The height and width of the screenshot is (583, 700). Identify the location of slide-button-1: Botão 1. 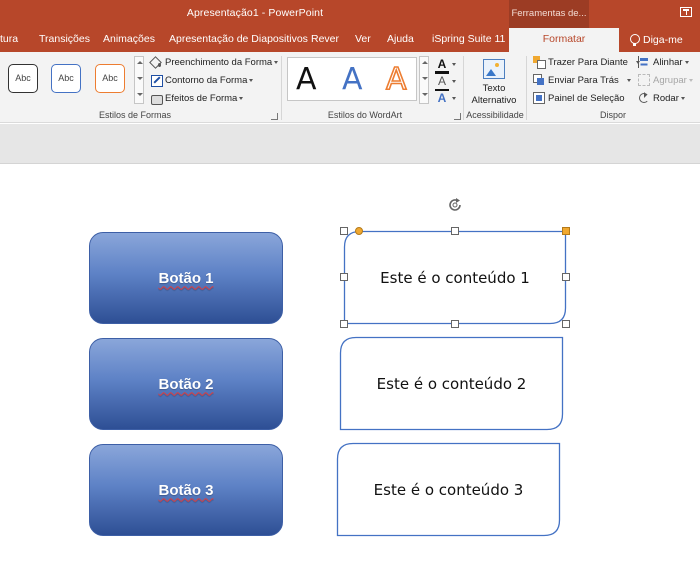
(186, 278).